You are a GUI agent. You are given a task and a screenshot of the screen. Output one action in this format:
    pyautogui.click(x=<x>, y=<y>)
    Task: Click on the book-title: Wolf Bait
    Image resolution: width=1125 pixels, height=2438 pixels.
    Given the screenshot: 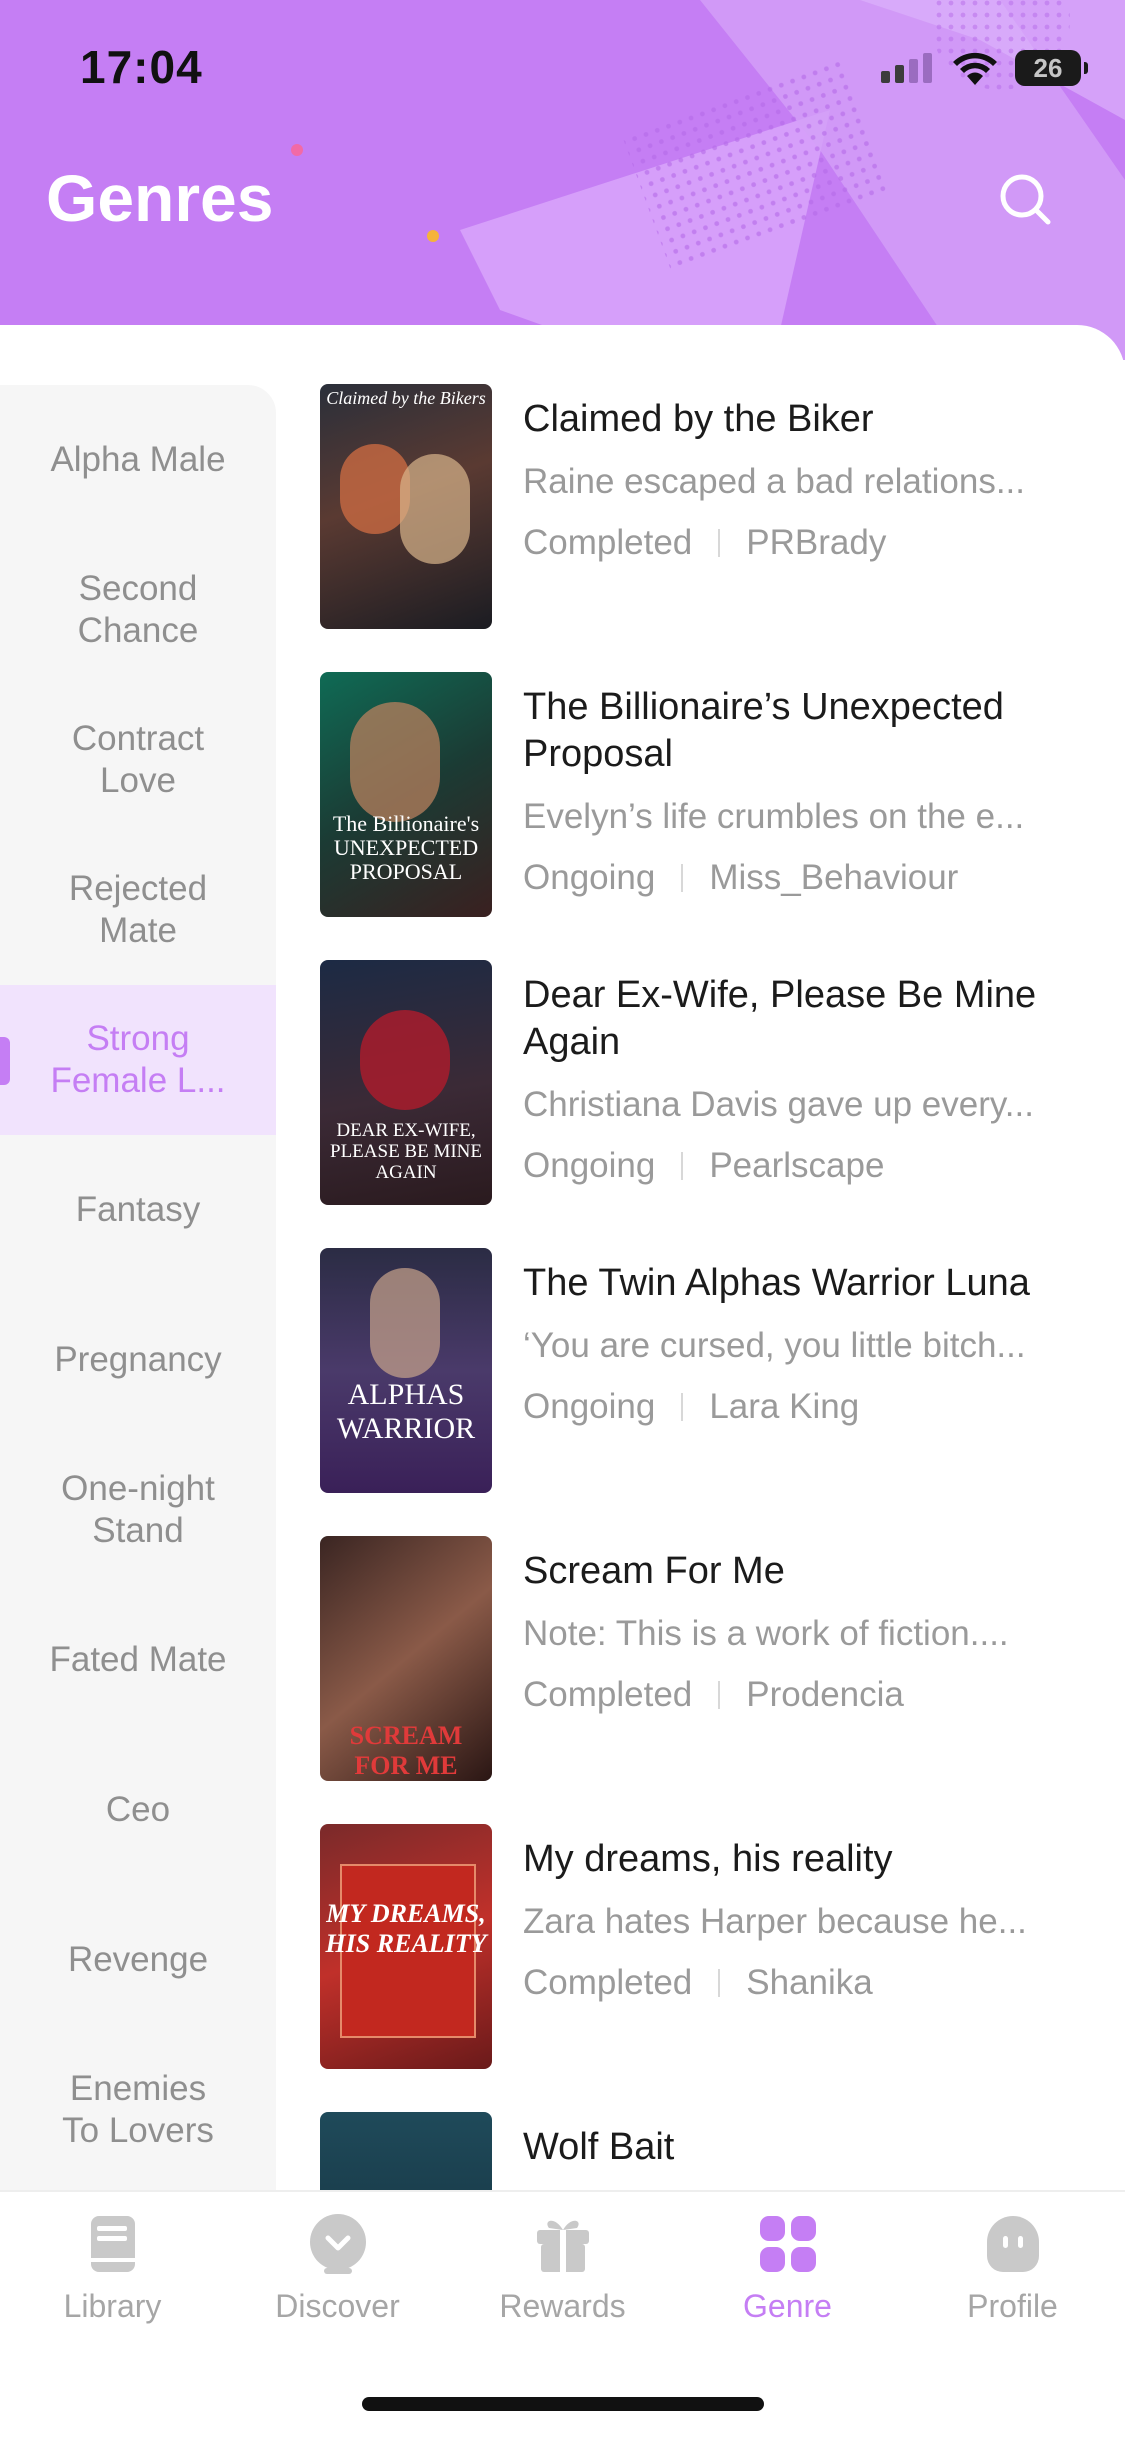 What is the action you would take?
    pyautogui.click(x=599, y=2147)
    